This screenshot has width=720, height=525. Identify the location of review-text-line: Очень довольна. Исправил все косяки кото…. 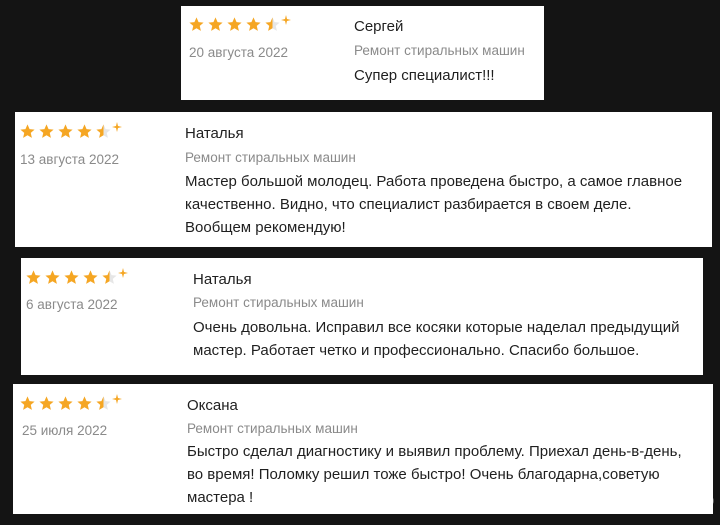
(436, 327).